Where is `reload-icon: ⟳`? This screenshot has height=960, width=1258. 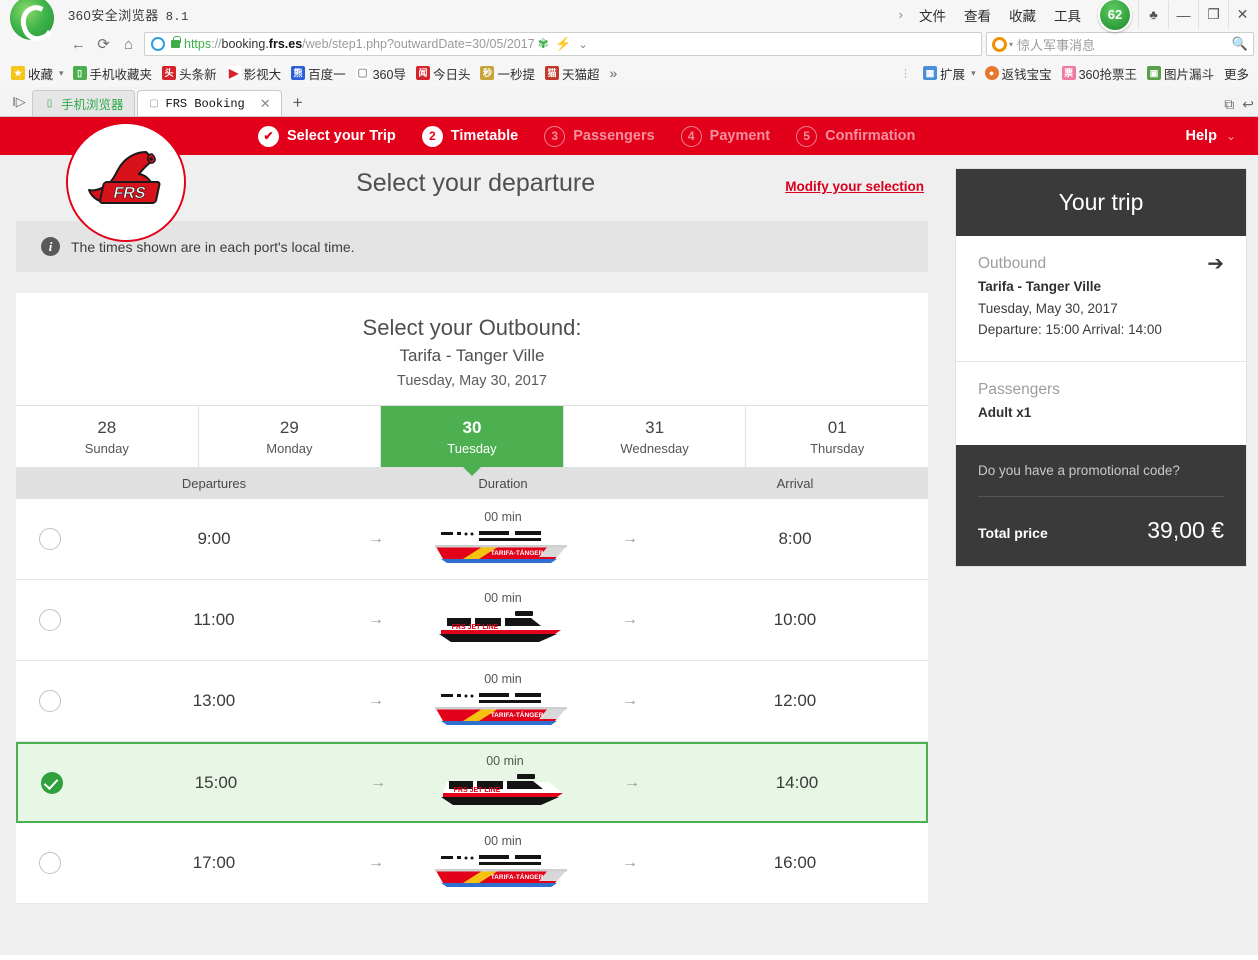 reload-icon: ⟳ is located at coordinates (103, 44).